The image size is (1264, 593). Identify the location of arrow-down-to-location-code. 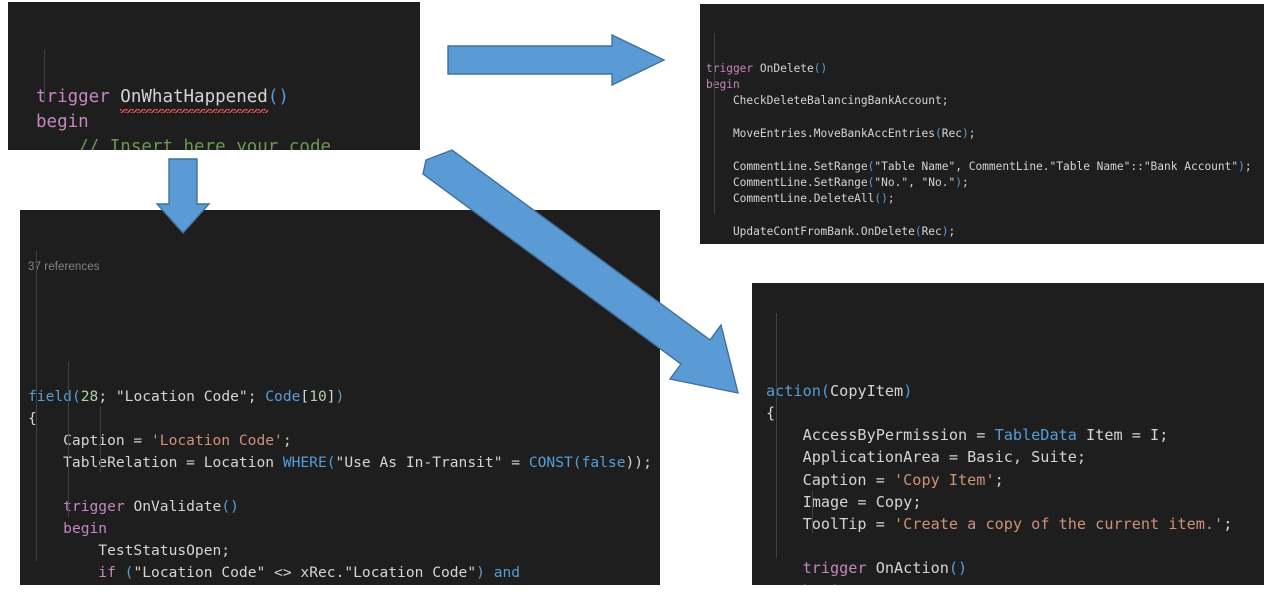
(183, 196).